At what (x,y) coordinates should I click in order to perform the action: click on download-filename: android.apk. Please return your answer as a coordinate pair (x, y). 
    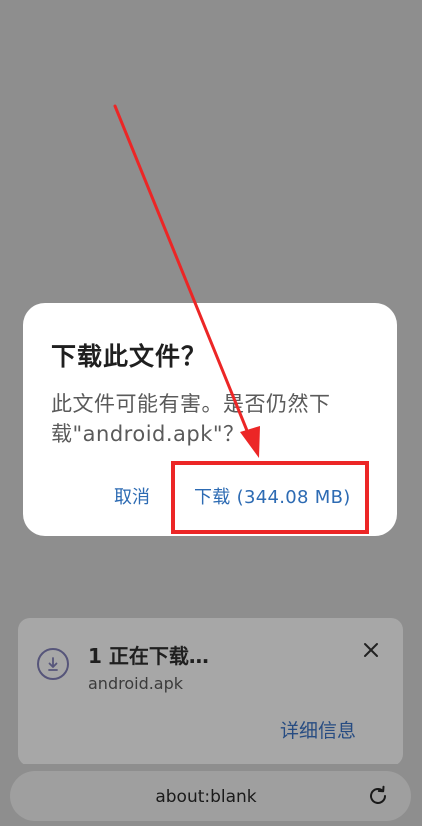
    Looking at the image, I should click on (136, 683).